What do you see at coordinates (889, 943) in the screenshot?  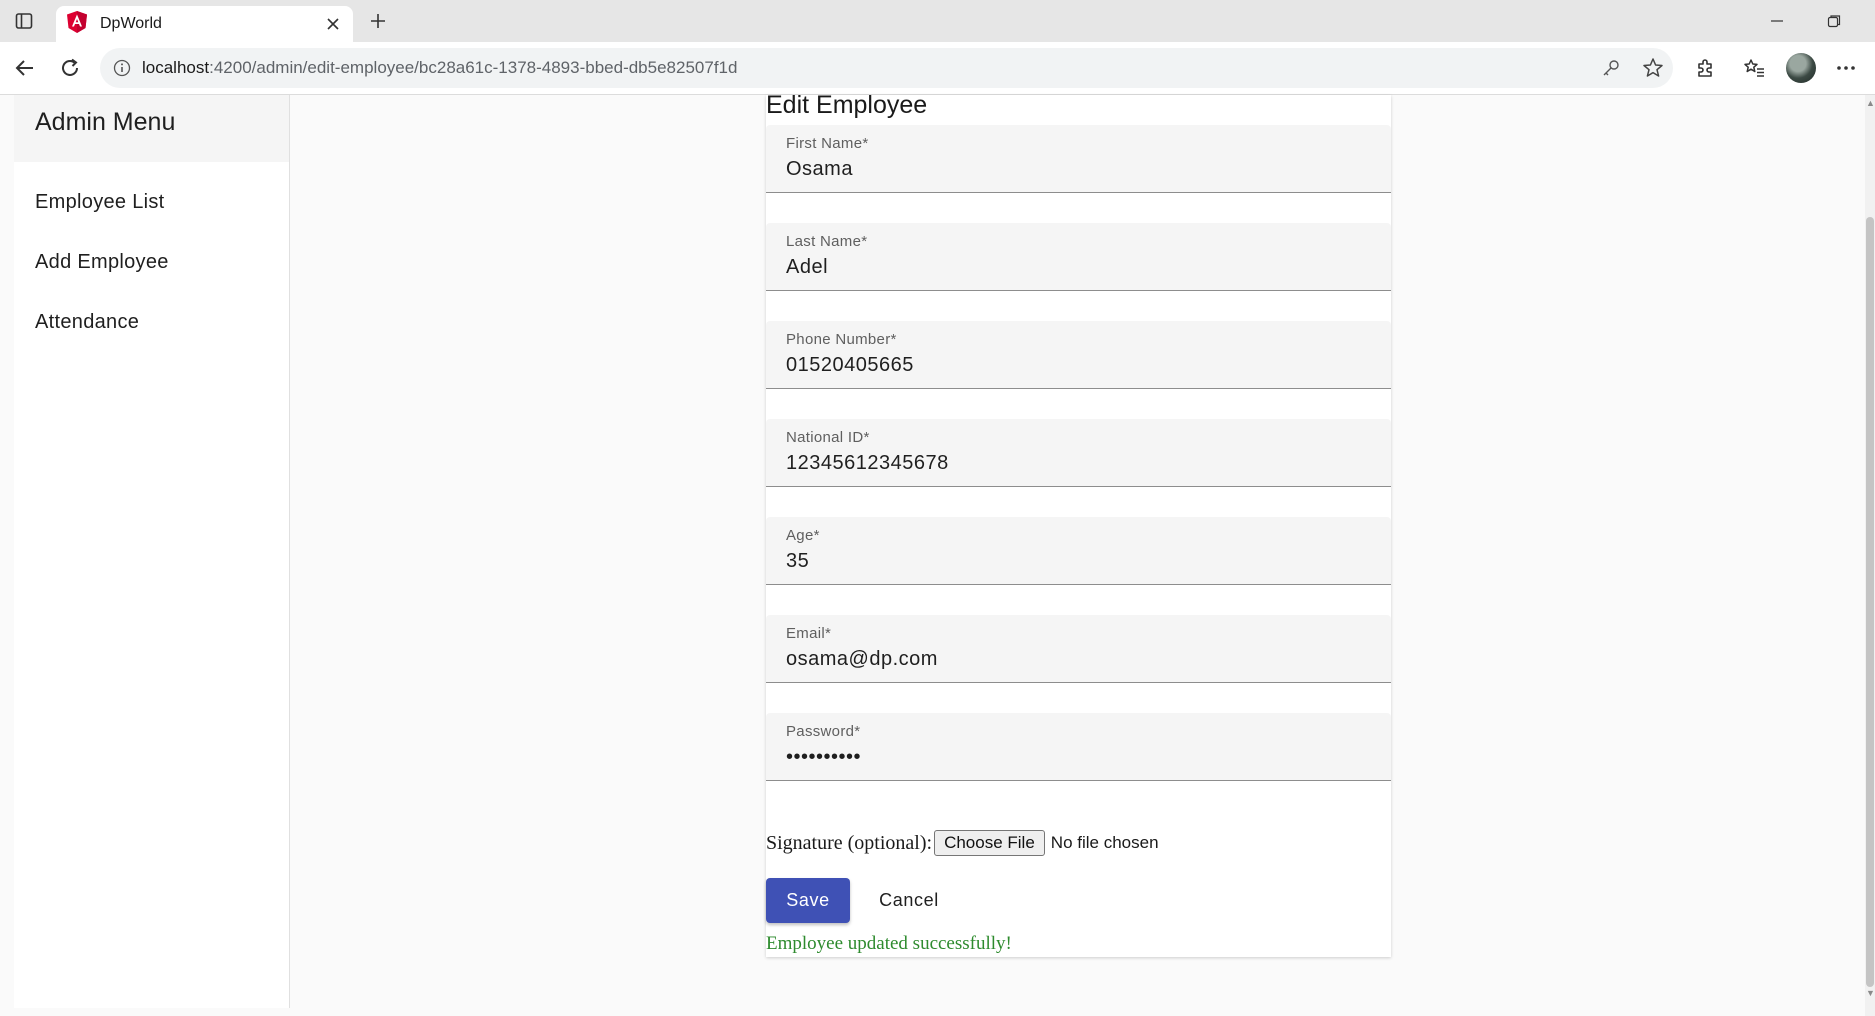 I see `success-message: Employee updated successfully!` at bounding box center [889, 943].